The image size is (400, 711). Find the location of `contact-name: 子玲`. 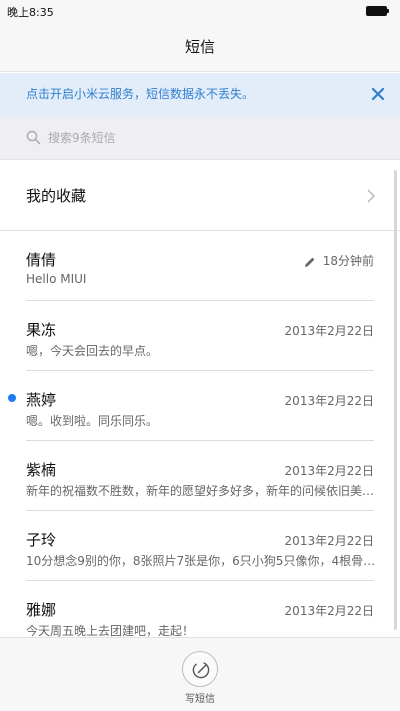

contact-name: 子玲 is located at coordinates (41, 540).